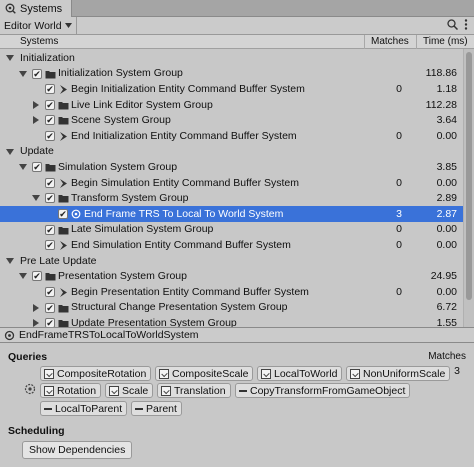  What do you see at coordinates (457, 371) in the screenshot?
I see `queries-matches-value: 3` at bounding box center [457, 371].